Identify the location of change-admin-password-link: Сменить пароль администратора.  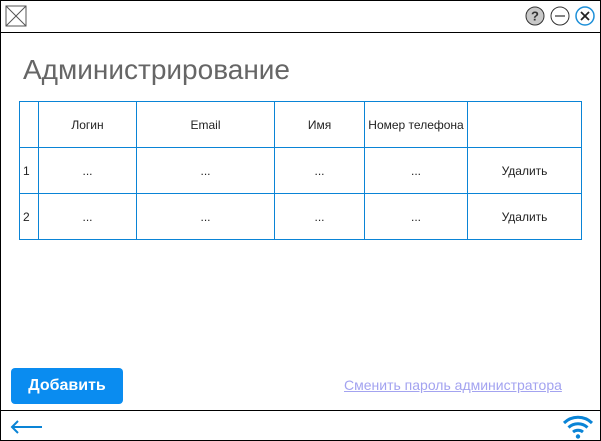
(453, 385).